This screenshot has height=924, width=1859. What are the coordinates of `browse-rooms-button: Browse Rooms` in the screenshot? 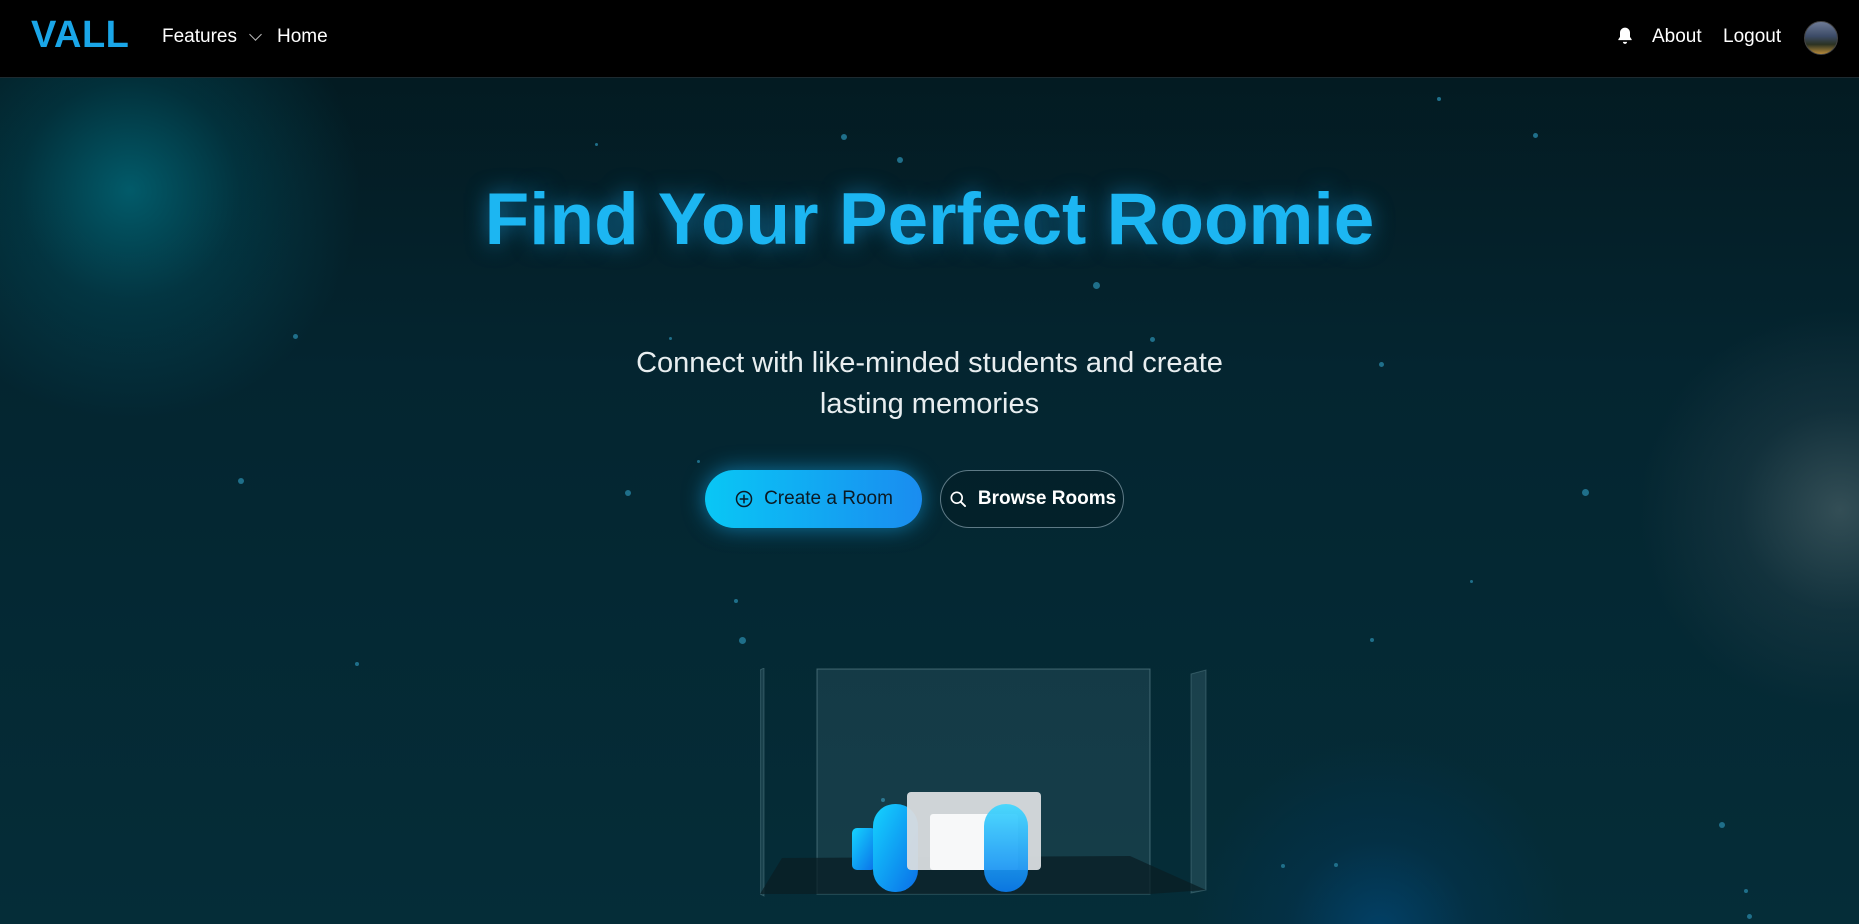 It's located at (1032, 499).